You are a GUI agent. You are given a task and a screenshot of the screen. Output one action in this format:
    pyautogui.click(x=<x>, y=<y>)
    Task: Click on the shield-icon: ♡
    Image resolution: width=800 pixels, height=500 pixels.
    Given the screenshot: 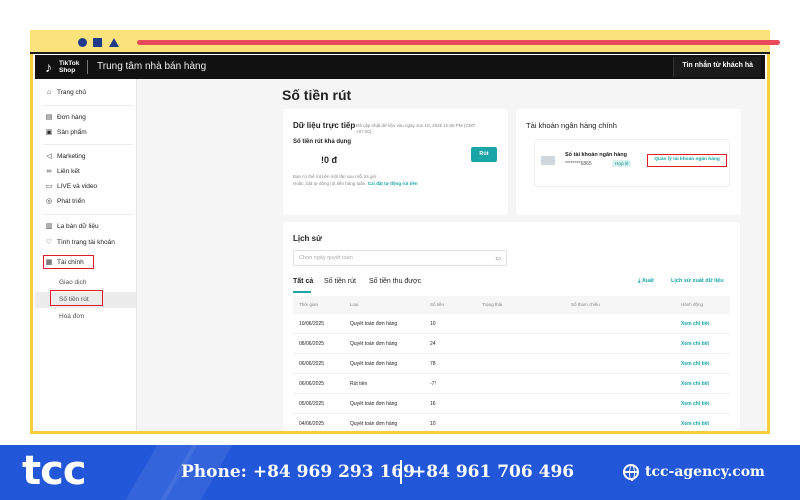 What is the action you would take?
    pyautogui.click(x=49, y=242)
    